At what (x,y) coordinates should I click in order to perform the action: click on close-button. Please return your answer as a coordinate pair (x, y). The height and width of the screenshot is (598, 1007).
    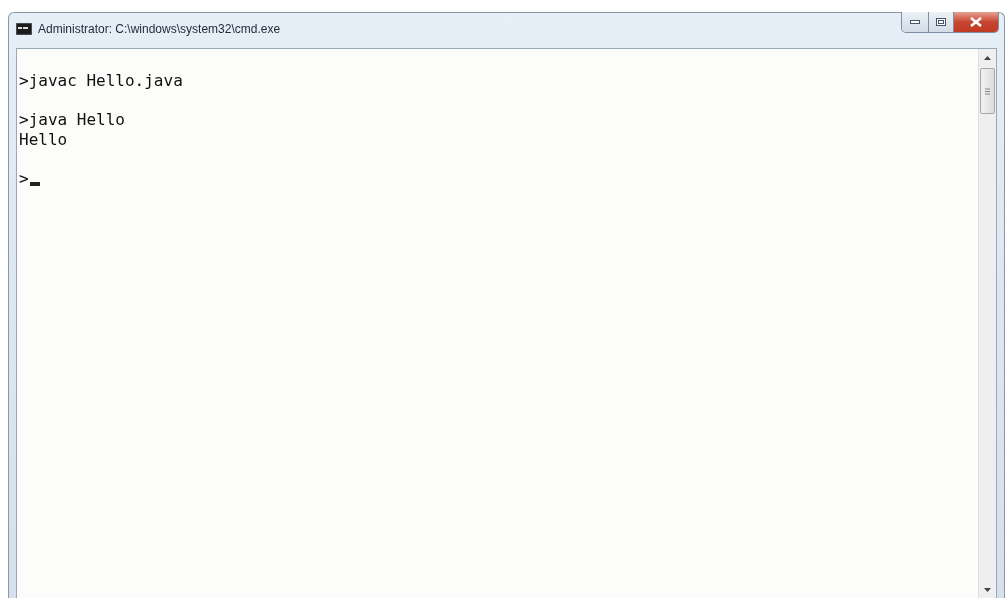
    Looking at the image, I should click on (975, 22).